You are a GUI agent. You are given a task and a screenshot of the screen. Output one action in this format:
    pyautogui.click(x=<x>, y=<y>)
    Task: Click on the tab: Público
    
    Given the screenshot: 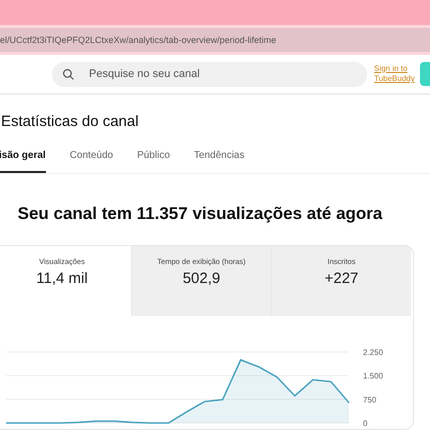 What is the action you would take?
    pyautogui.click(x=153, y=161)
    